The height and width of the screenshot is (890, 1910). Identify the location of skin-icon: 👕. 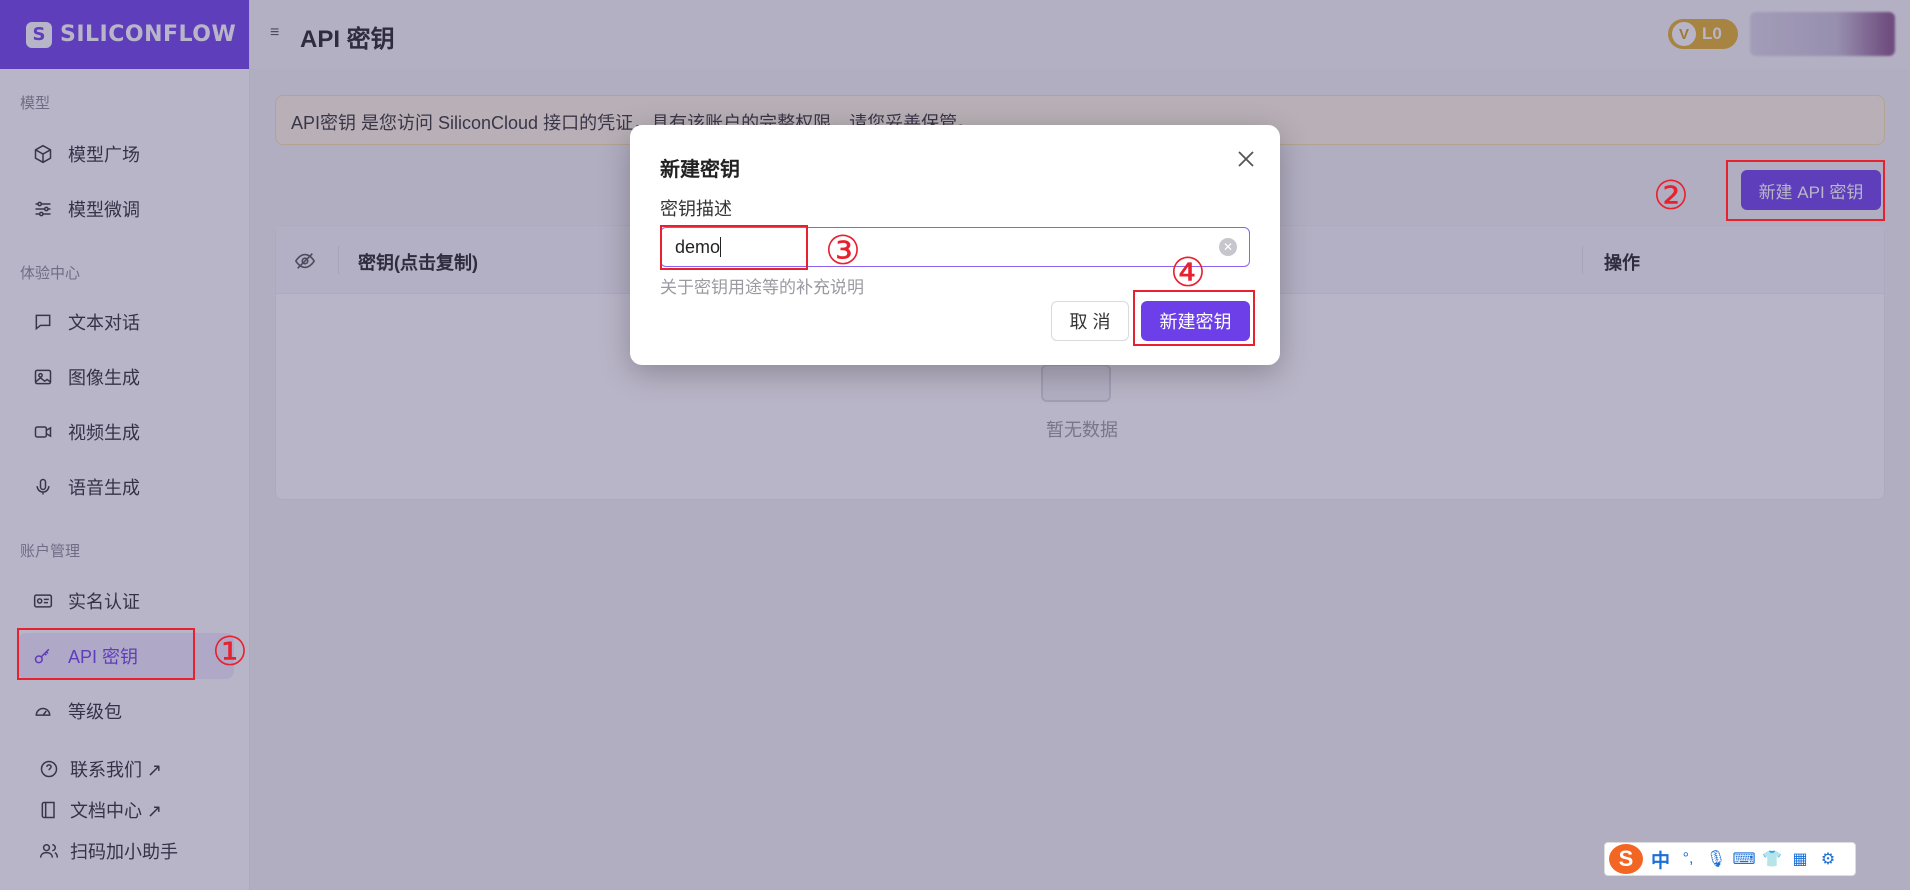
(1772, 859).